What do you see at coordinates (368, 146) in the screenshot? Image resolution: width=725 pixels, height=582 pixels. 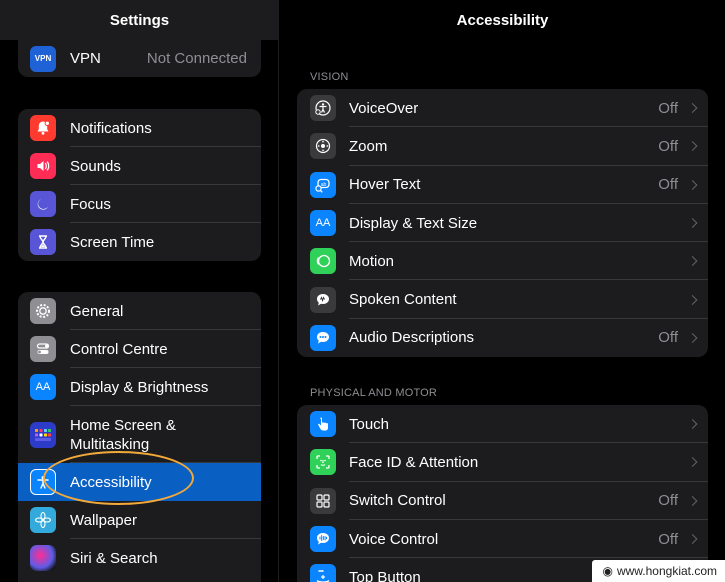 I see `row-label: Zoom` at bounding box center [368, 146].